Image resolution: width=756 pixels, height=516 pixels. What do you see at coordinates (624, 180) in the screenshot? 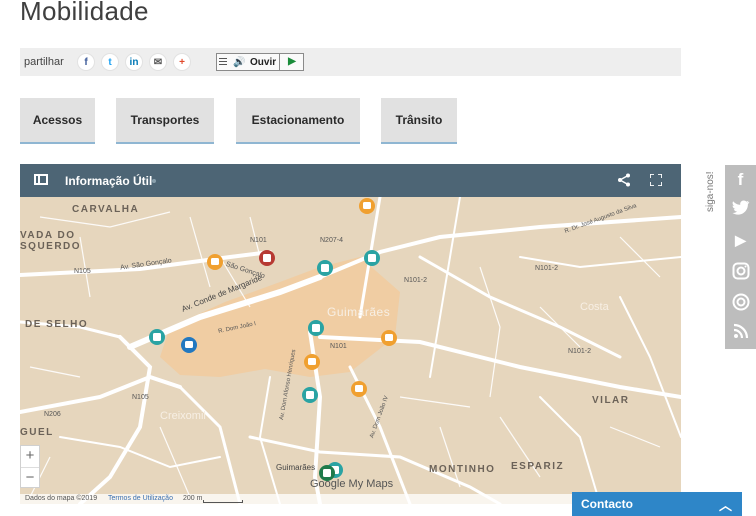
I see `share-icon` at bounding box center [624, 180].